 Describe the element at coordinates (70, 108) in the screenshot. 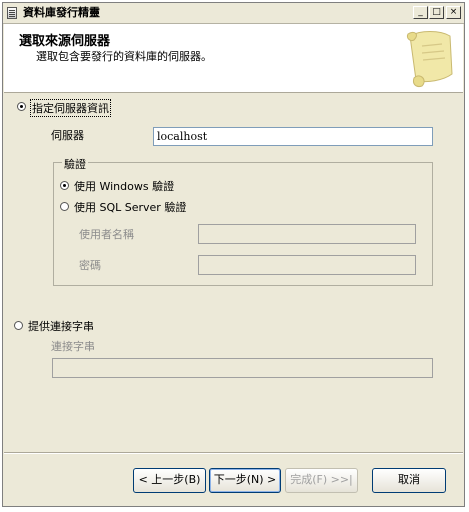

I see `specify-server-label: 指定伺服器資訊` at that location.